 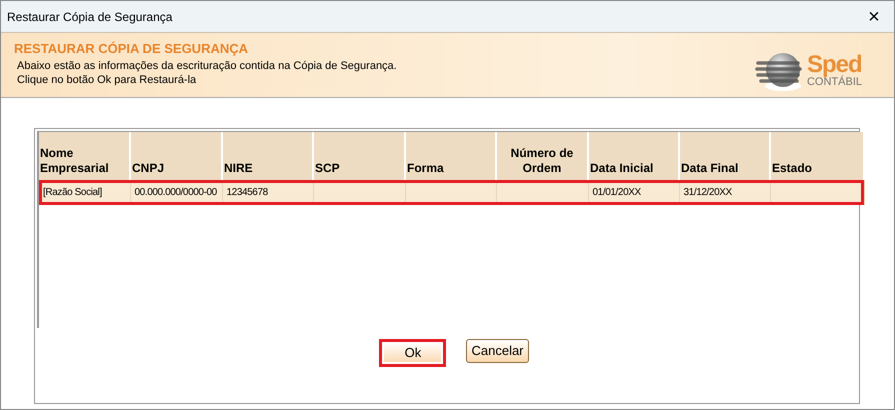 I want to click on column-header: SCP, so click(x=359, y=156).